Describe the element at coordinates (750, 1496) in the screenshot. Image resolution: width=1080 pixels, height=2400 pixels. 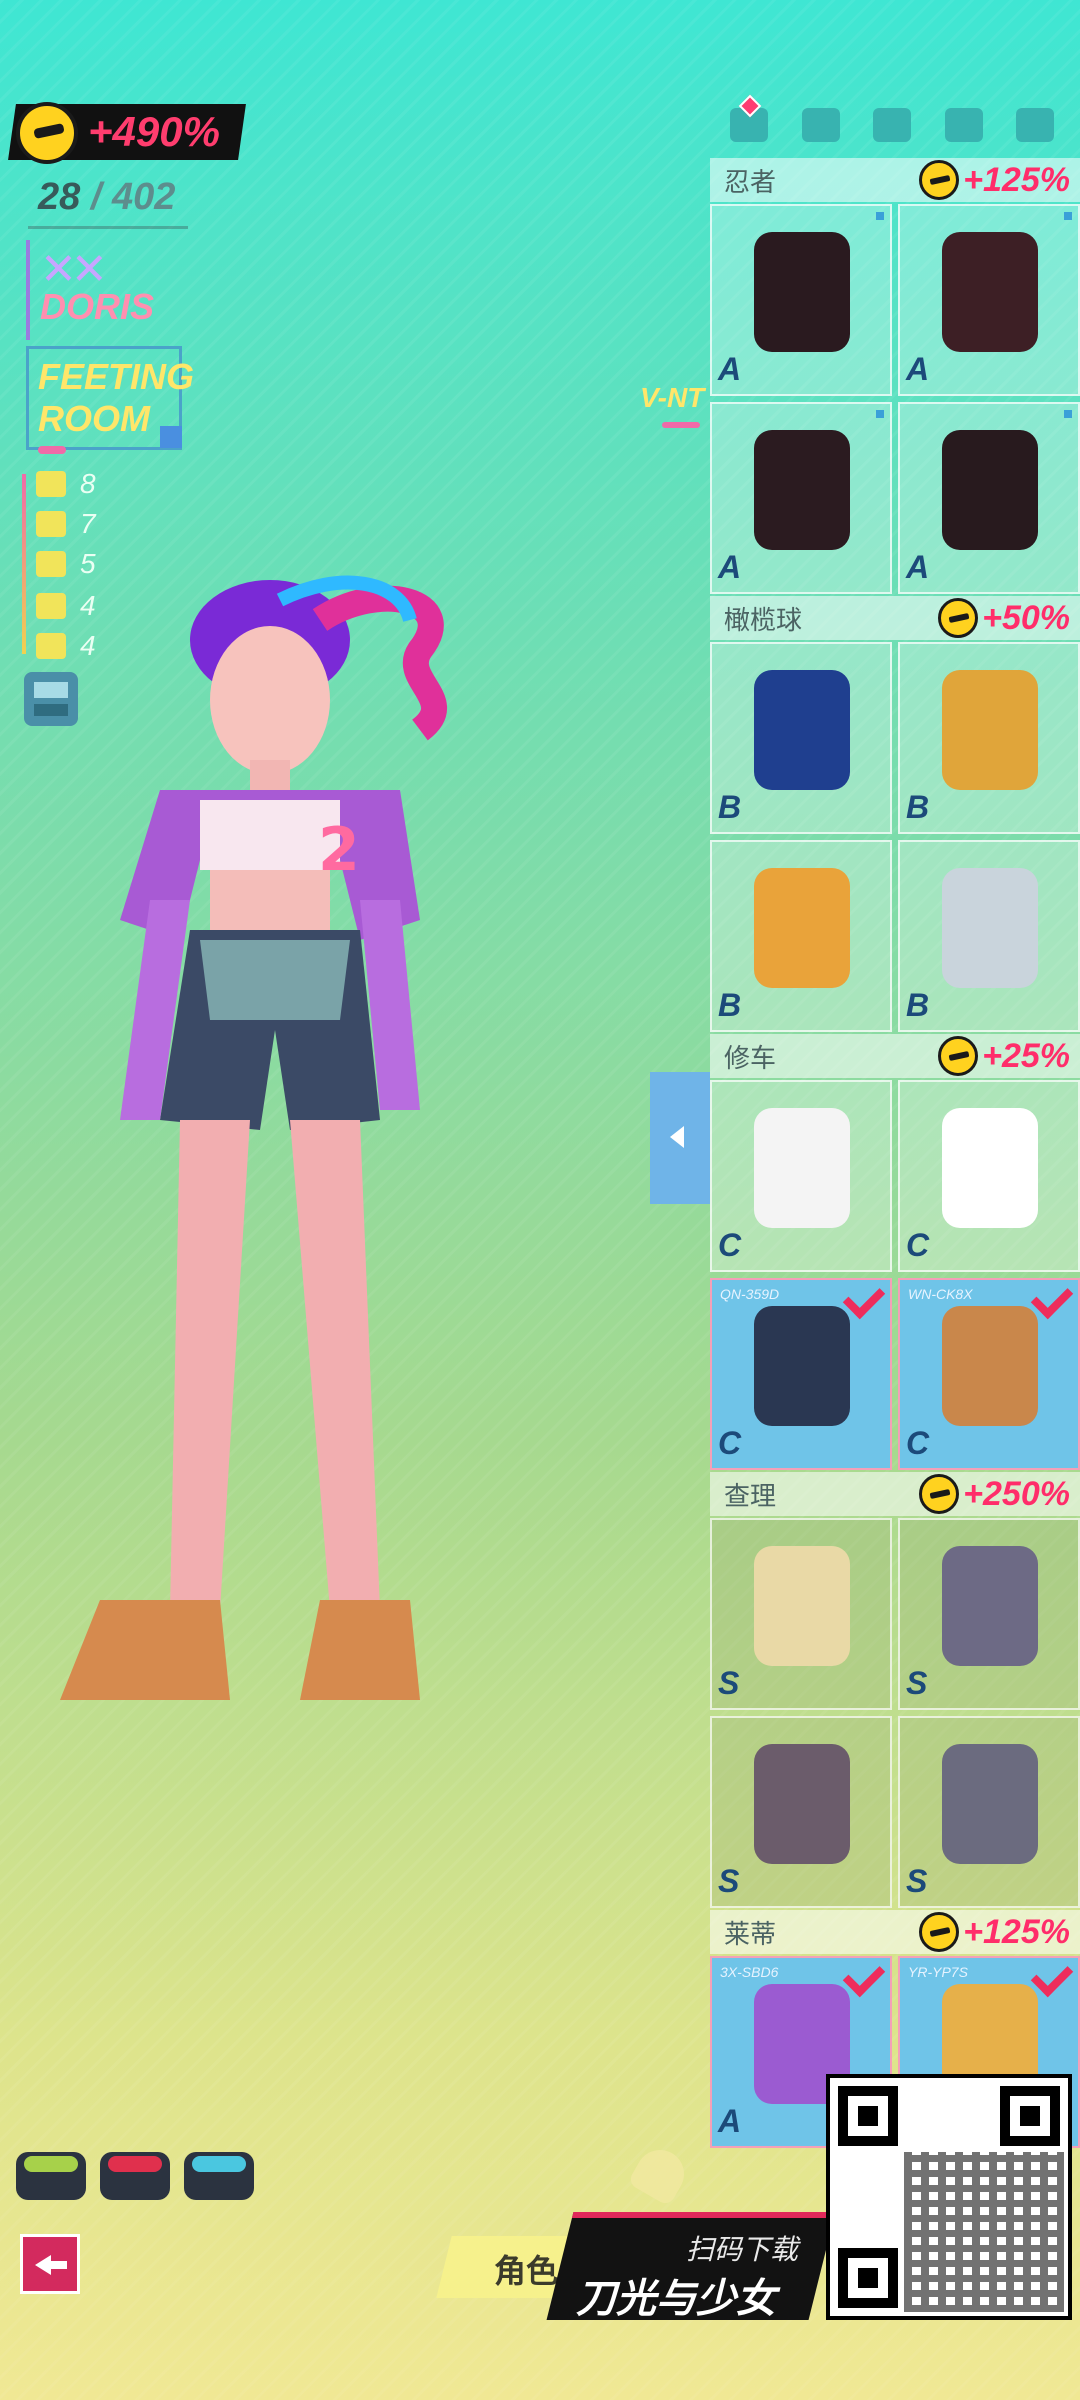
I see `set-name: 查理` at that location.